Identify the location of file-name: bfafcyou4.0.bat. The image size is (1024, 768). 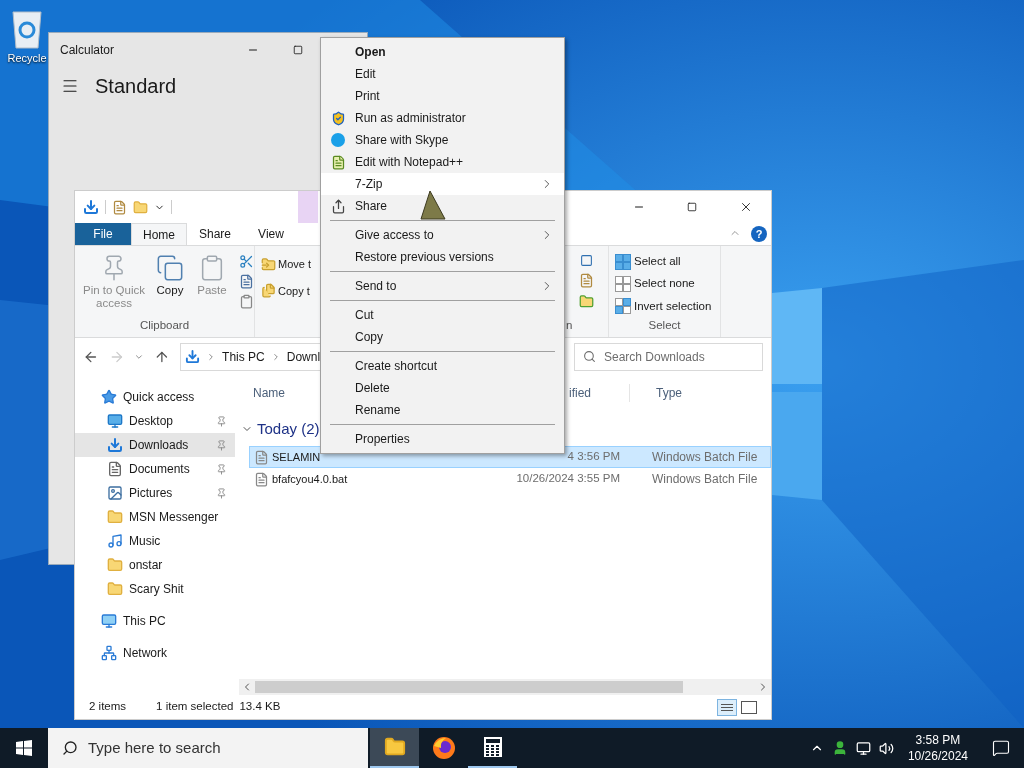
(310, 479).